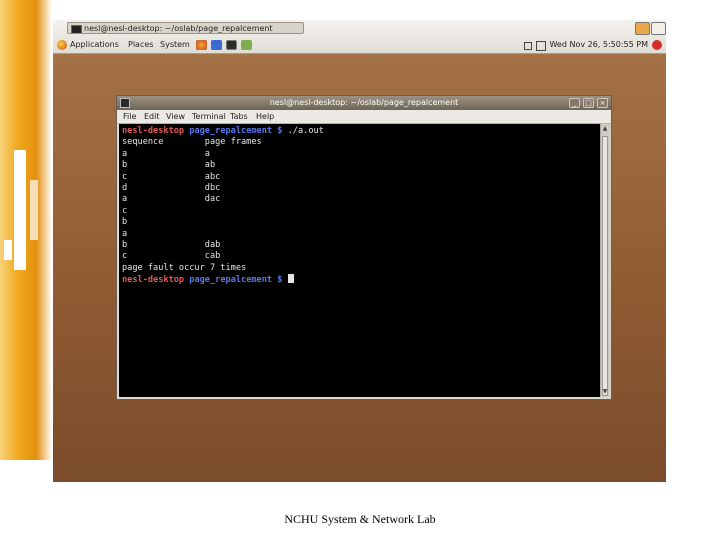  Describe the element at coordinates (175, 45) in the screenshot. I see `menu-system: System` at that location.